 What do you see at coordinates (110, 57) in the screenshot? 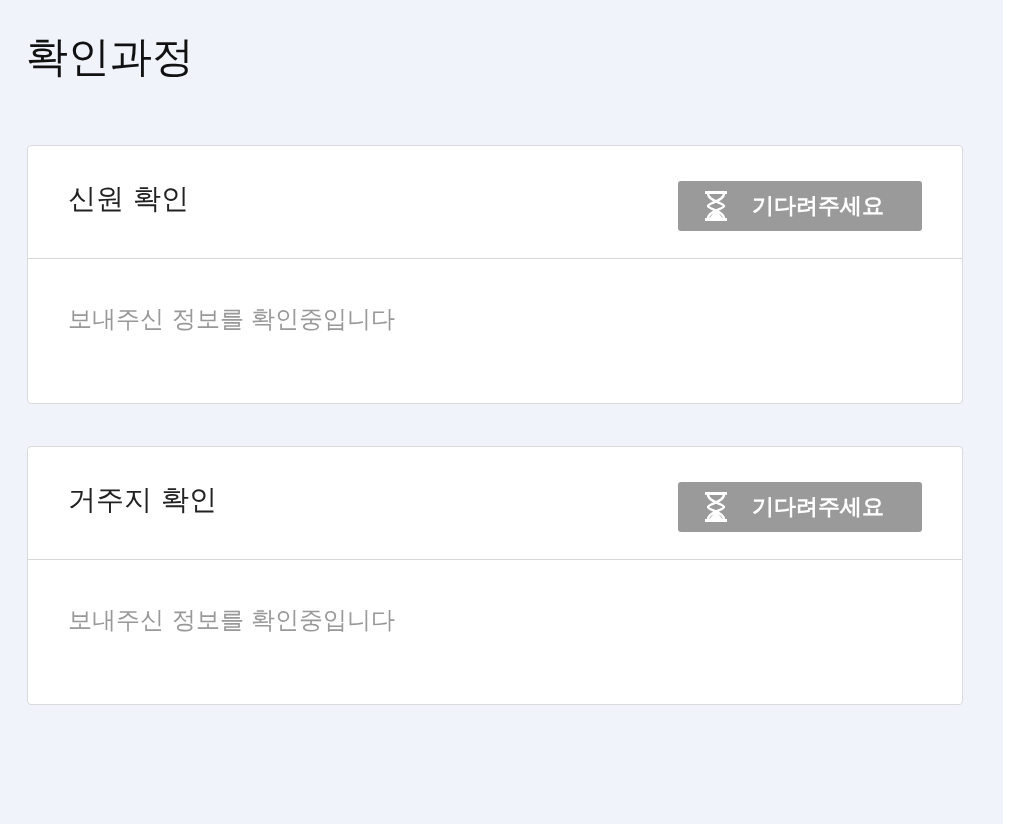
I see `page-title: 확인과정` at bounding box center [110, 57].